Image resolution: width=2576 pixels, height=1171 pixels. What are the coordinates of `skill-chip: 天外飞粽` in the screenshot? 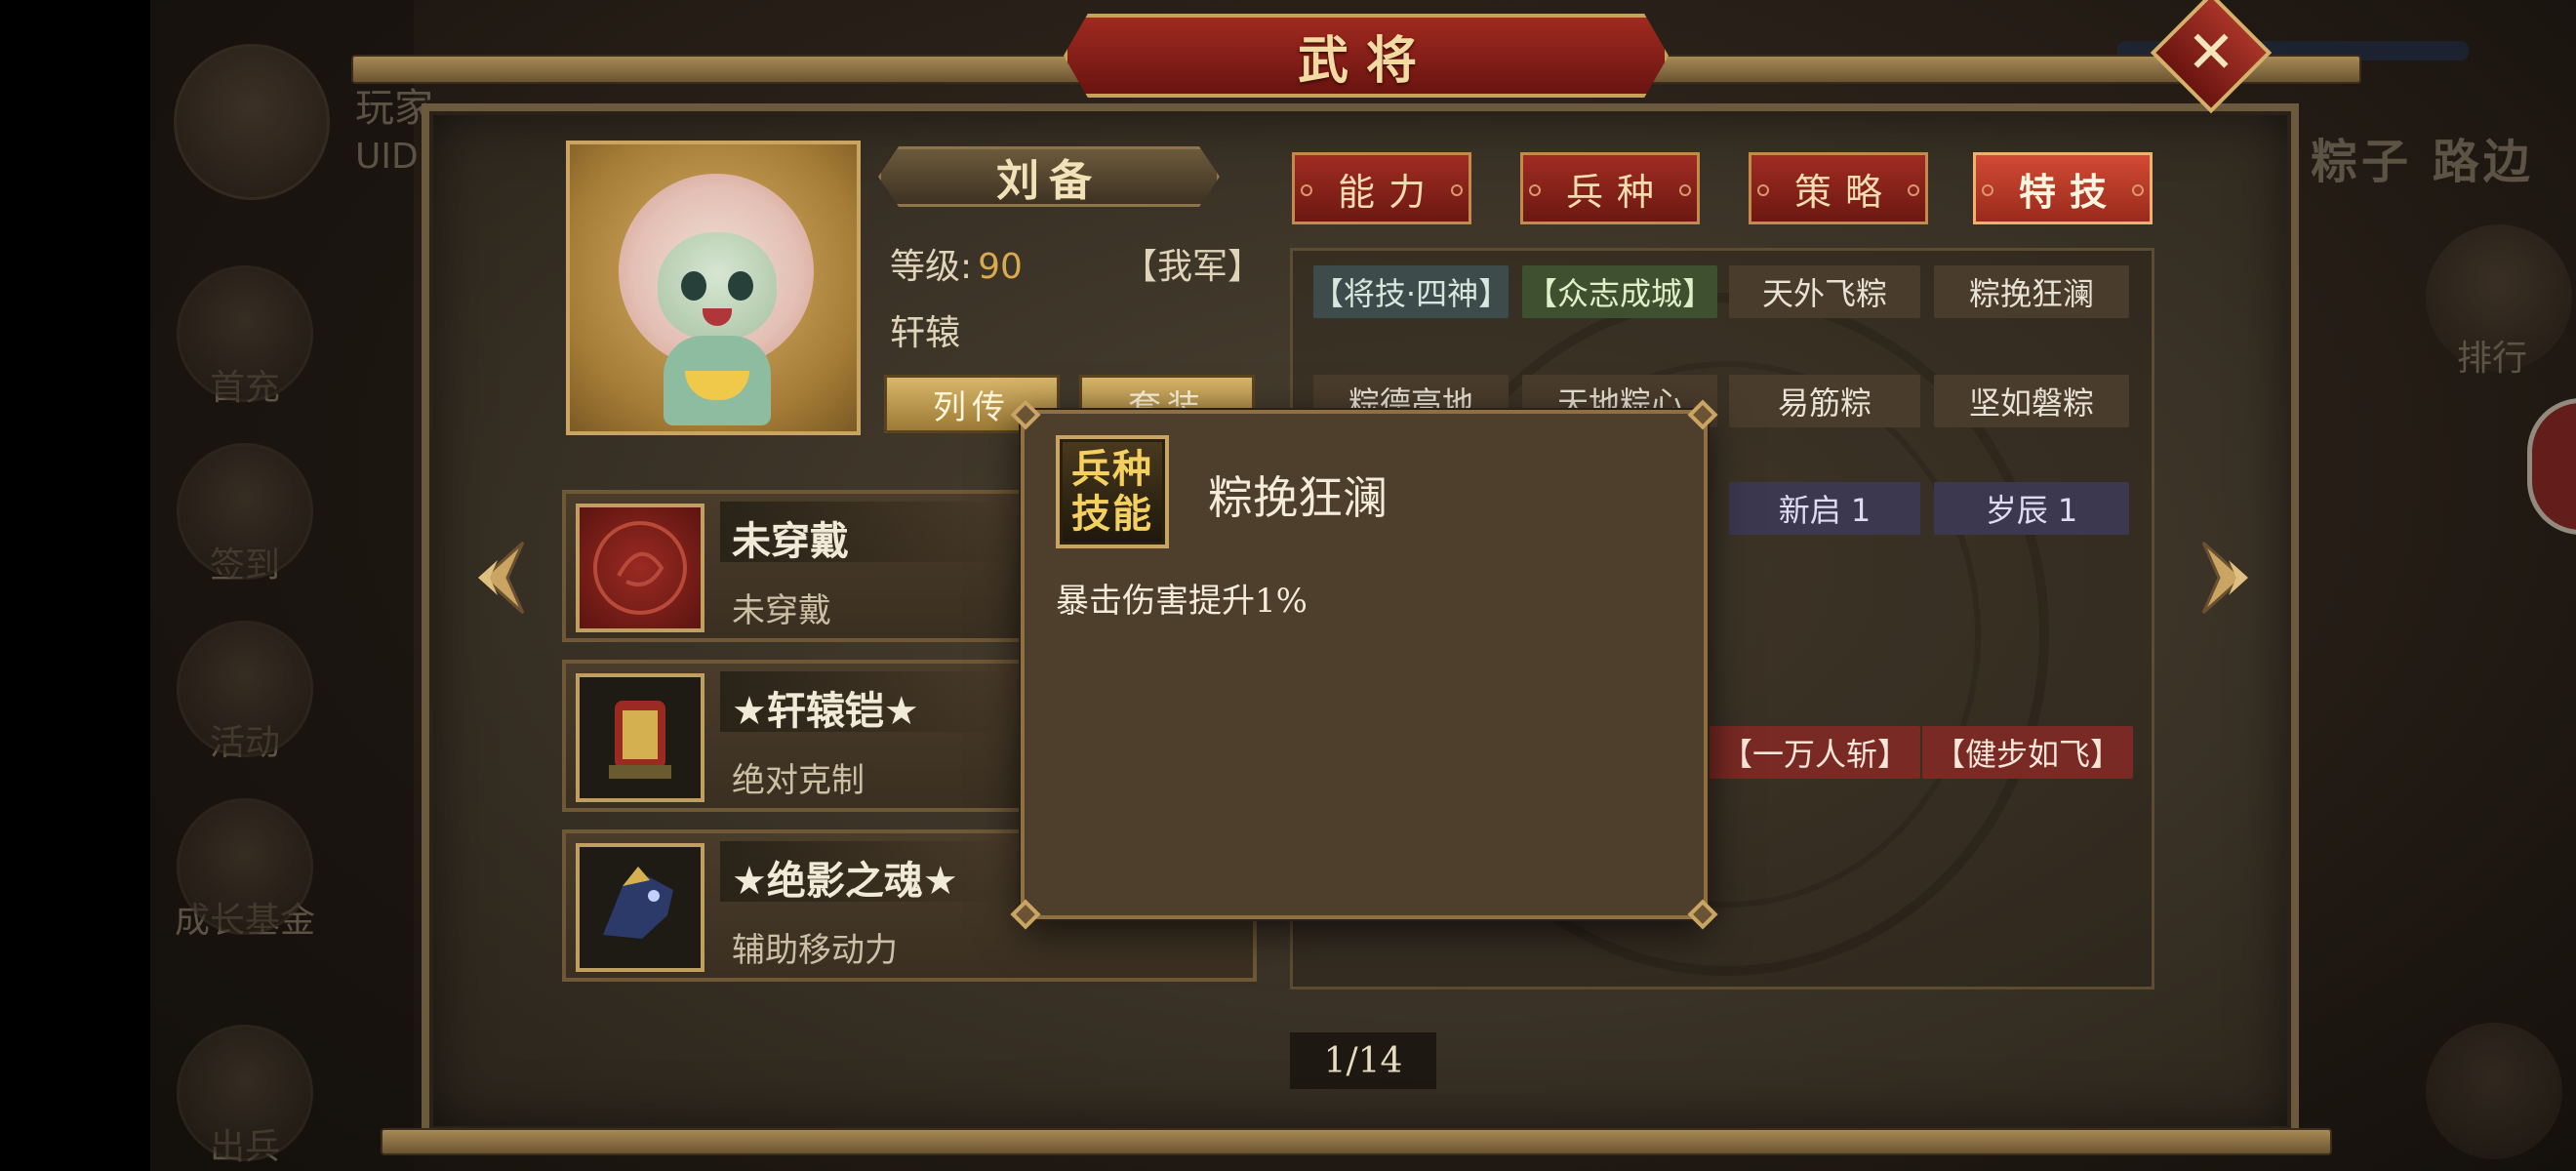 It's located at (1824, 291).